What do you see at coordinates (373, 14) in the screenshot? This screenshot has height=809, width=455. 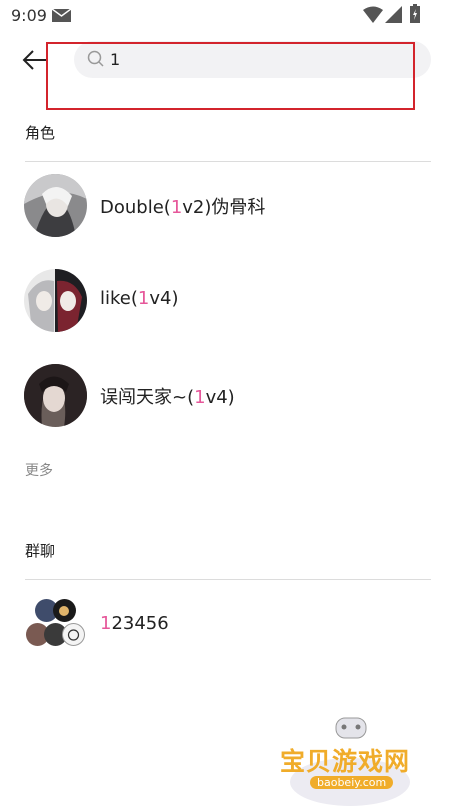 I see `wifi-icon` at bounding box center [373, 14].